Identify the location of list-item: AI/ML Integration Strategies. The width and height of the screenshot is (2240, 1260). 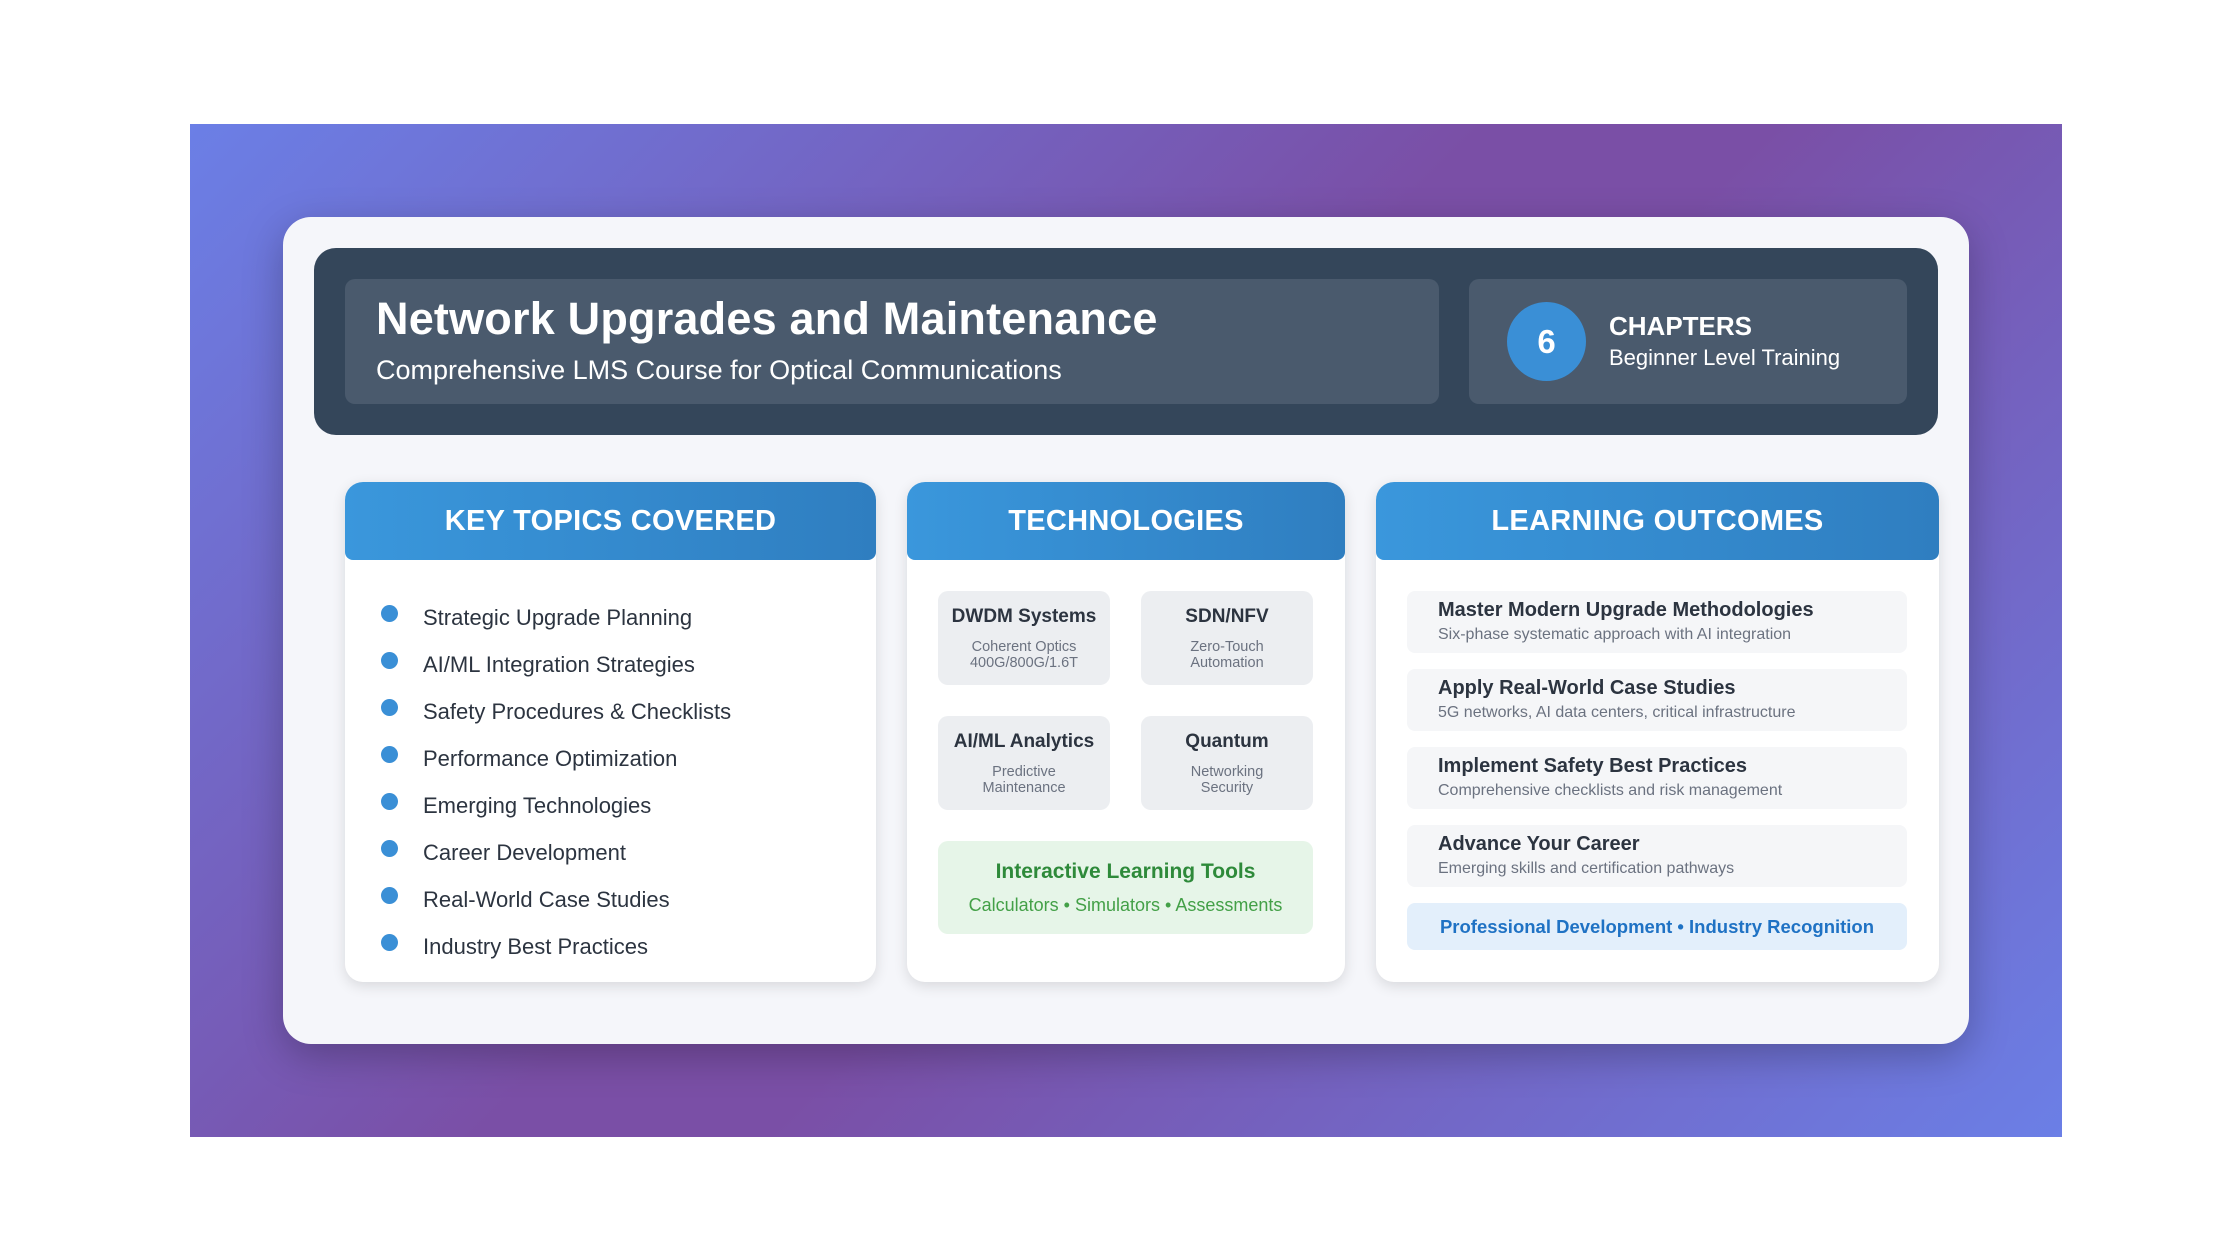
(556, 664).